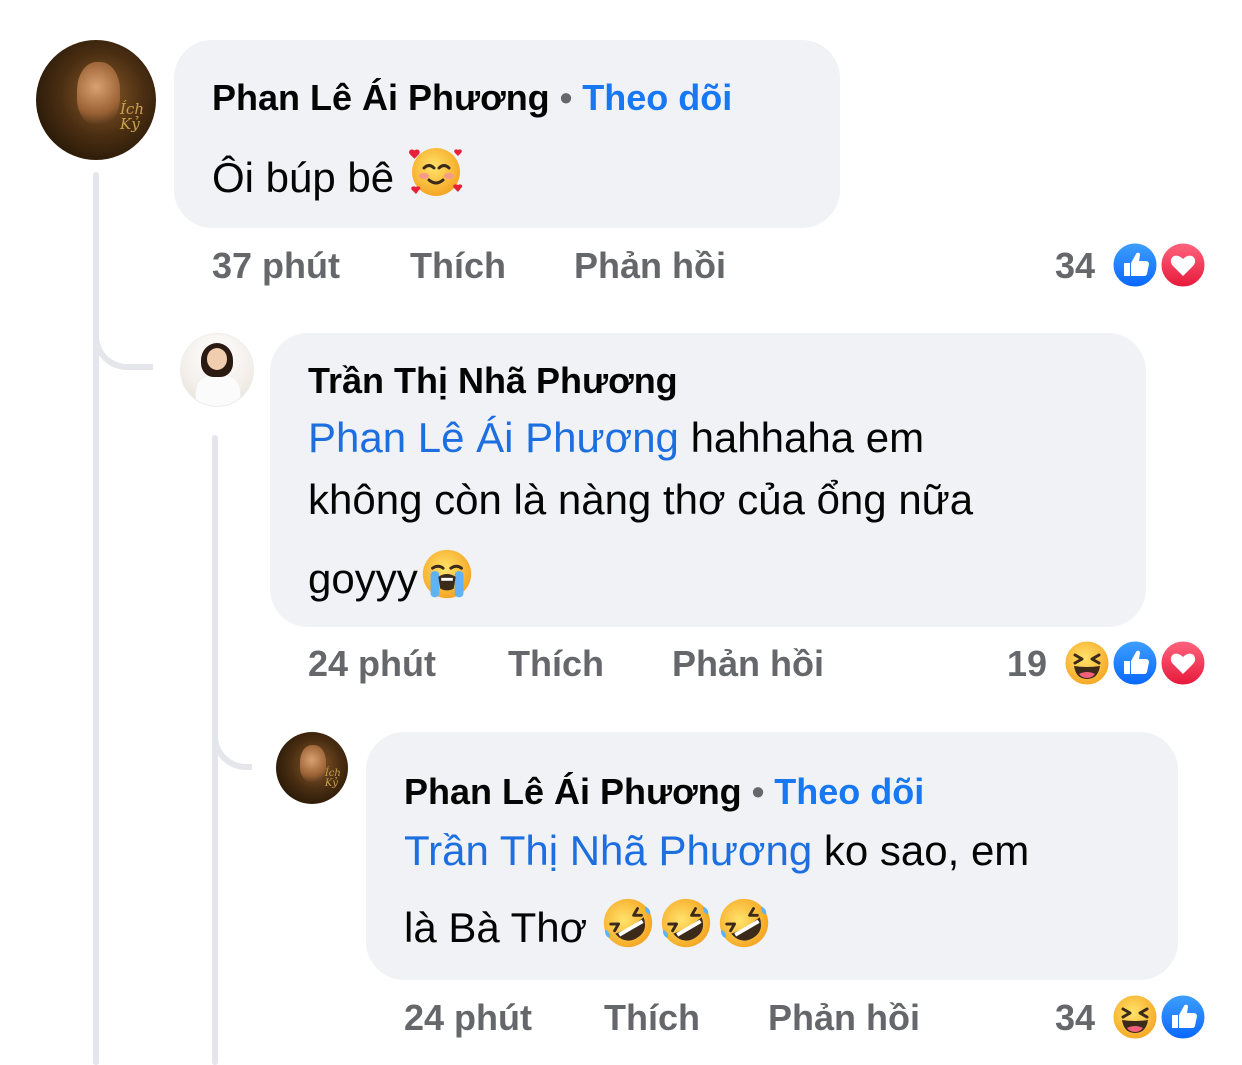 This screenshot has width=1242, height=1065. What do you see at coordinates (641, 499) in the screenshot?
I see `comment-text-line: không còn là nàng thơ của ổng nữa` at bounding box center [641, 499].